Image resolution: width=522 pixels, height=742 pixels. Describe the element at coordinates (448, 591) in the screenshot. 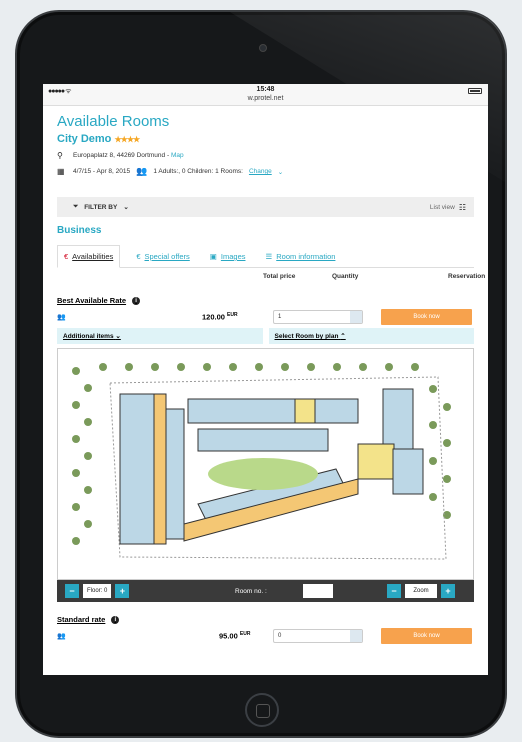

I see `zoom-plus-button: +` at that location.